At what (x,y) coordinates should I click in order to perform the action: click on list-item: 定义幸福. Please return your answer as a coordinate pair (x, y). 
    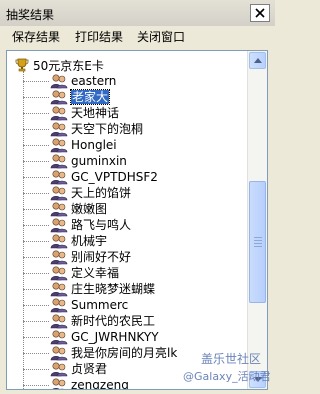
    Looking at the image, I should click on (122, 273).